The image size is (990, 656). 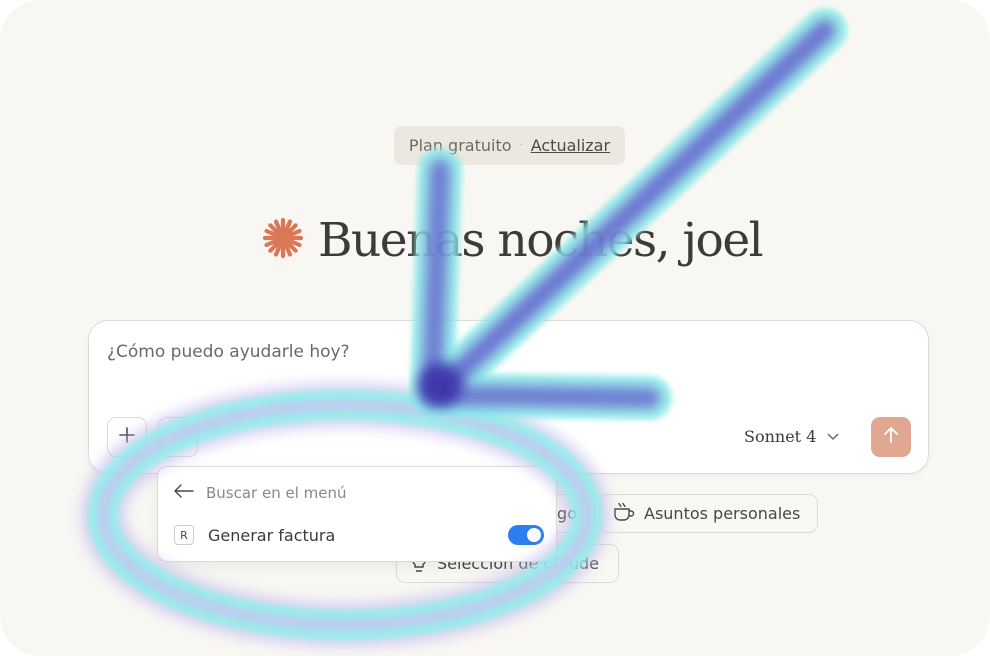 I want to click on chip-asuntos-personales: Asuntos personales, so click(x=708, y=513).